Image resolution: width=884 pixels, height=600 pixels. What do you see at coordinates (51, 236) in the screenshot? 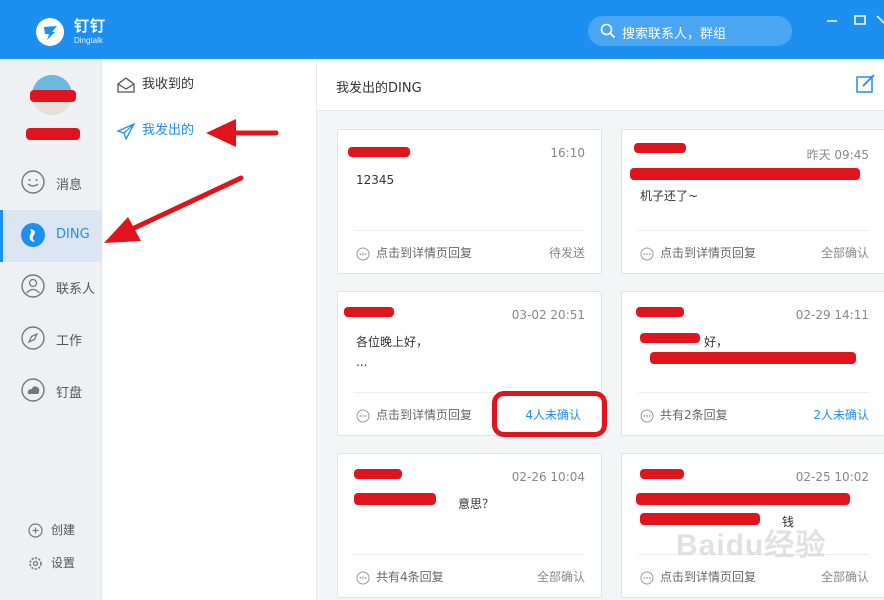
I see `rail-item-ding: DING` at bounding box center [51, 236].